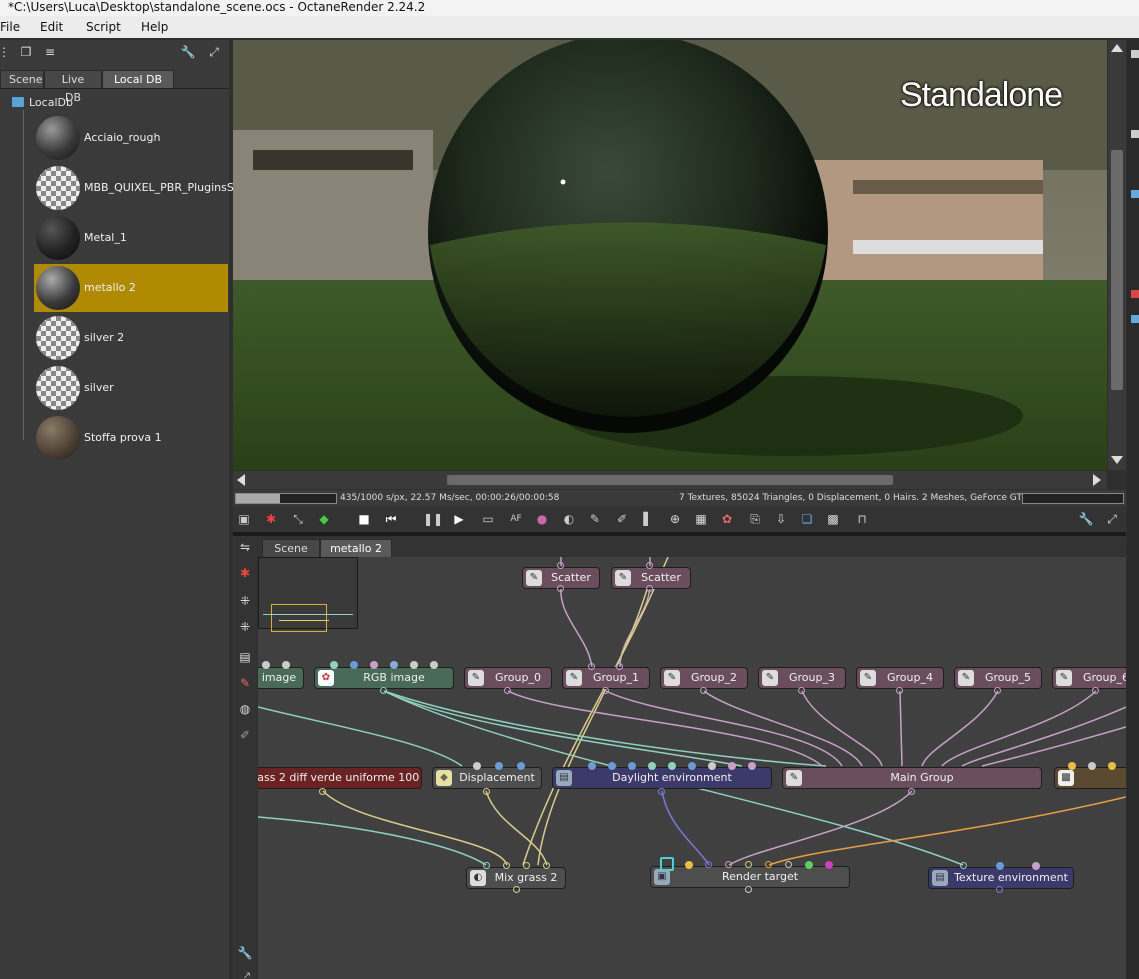 The image size is (1139, 979). Describe the element at coordinates (245, 573) in the screenshot. I see `delete-unused-icon: ✱` at that location.